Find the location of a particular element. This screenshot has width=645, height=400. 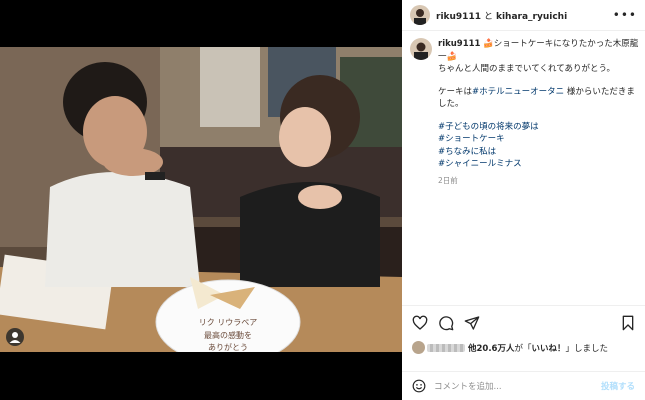

hashtag-hotel: #ホテルニューオータニ is located at coordinates (518, 92).